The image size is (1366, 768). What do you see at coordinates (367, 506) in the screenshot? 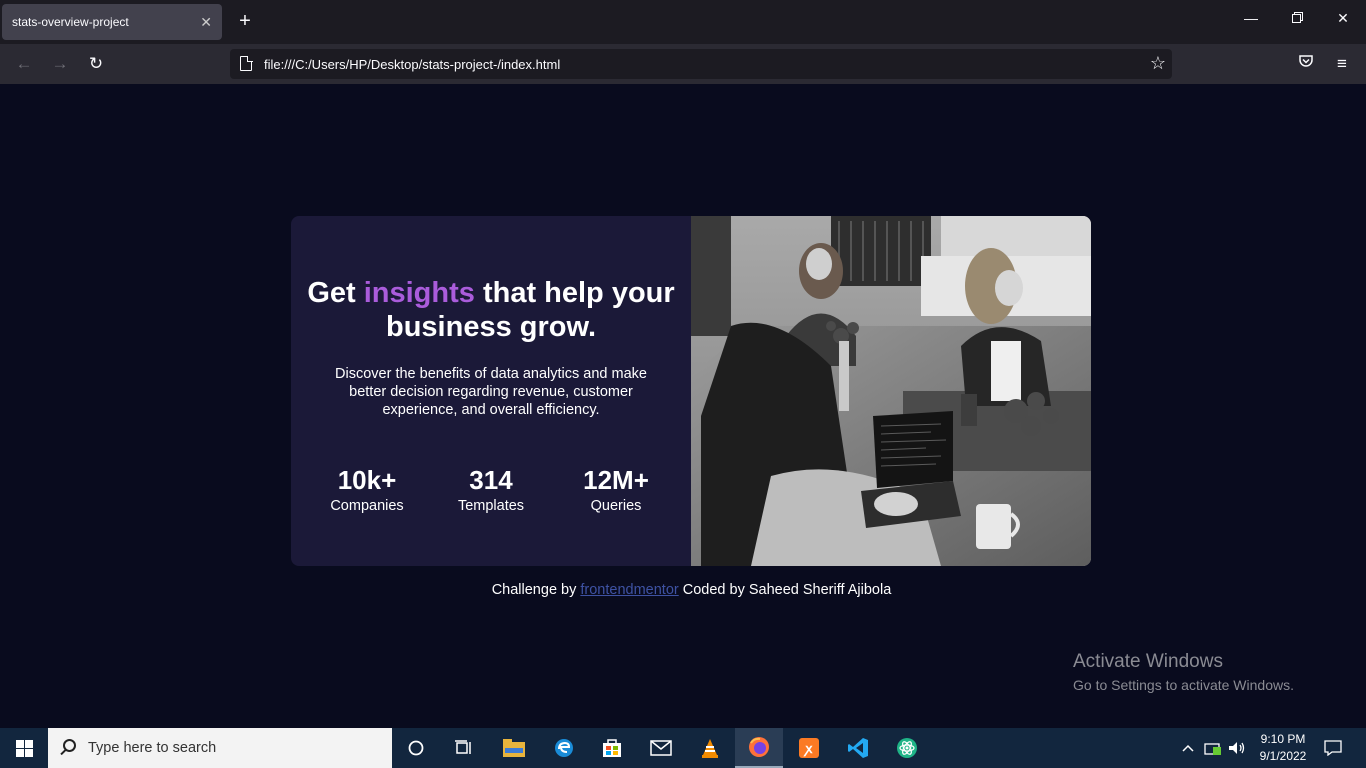
I see `stat-label: Companies` at bounding box center [367, 506].